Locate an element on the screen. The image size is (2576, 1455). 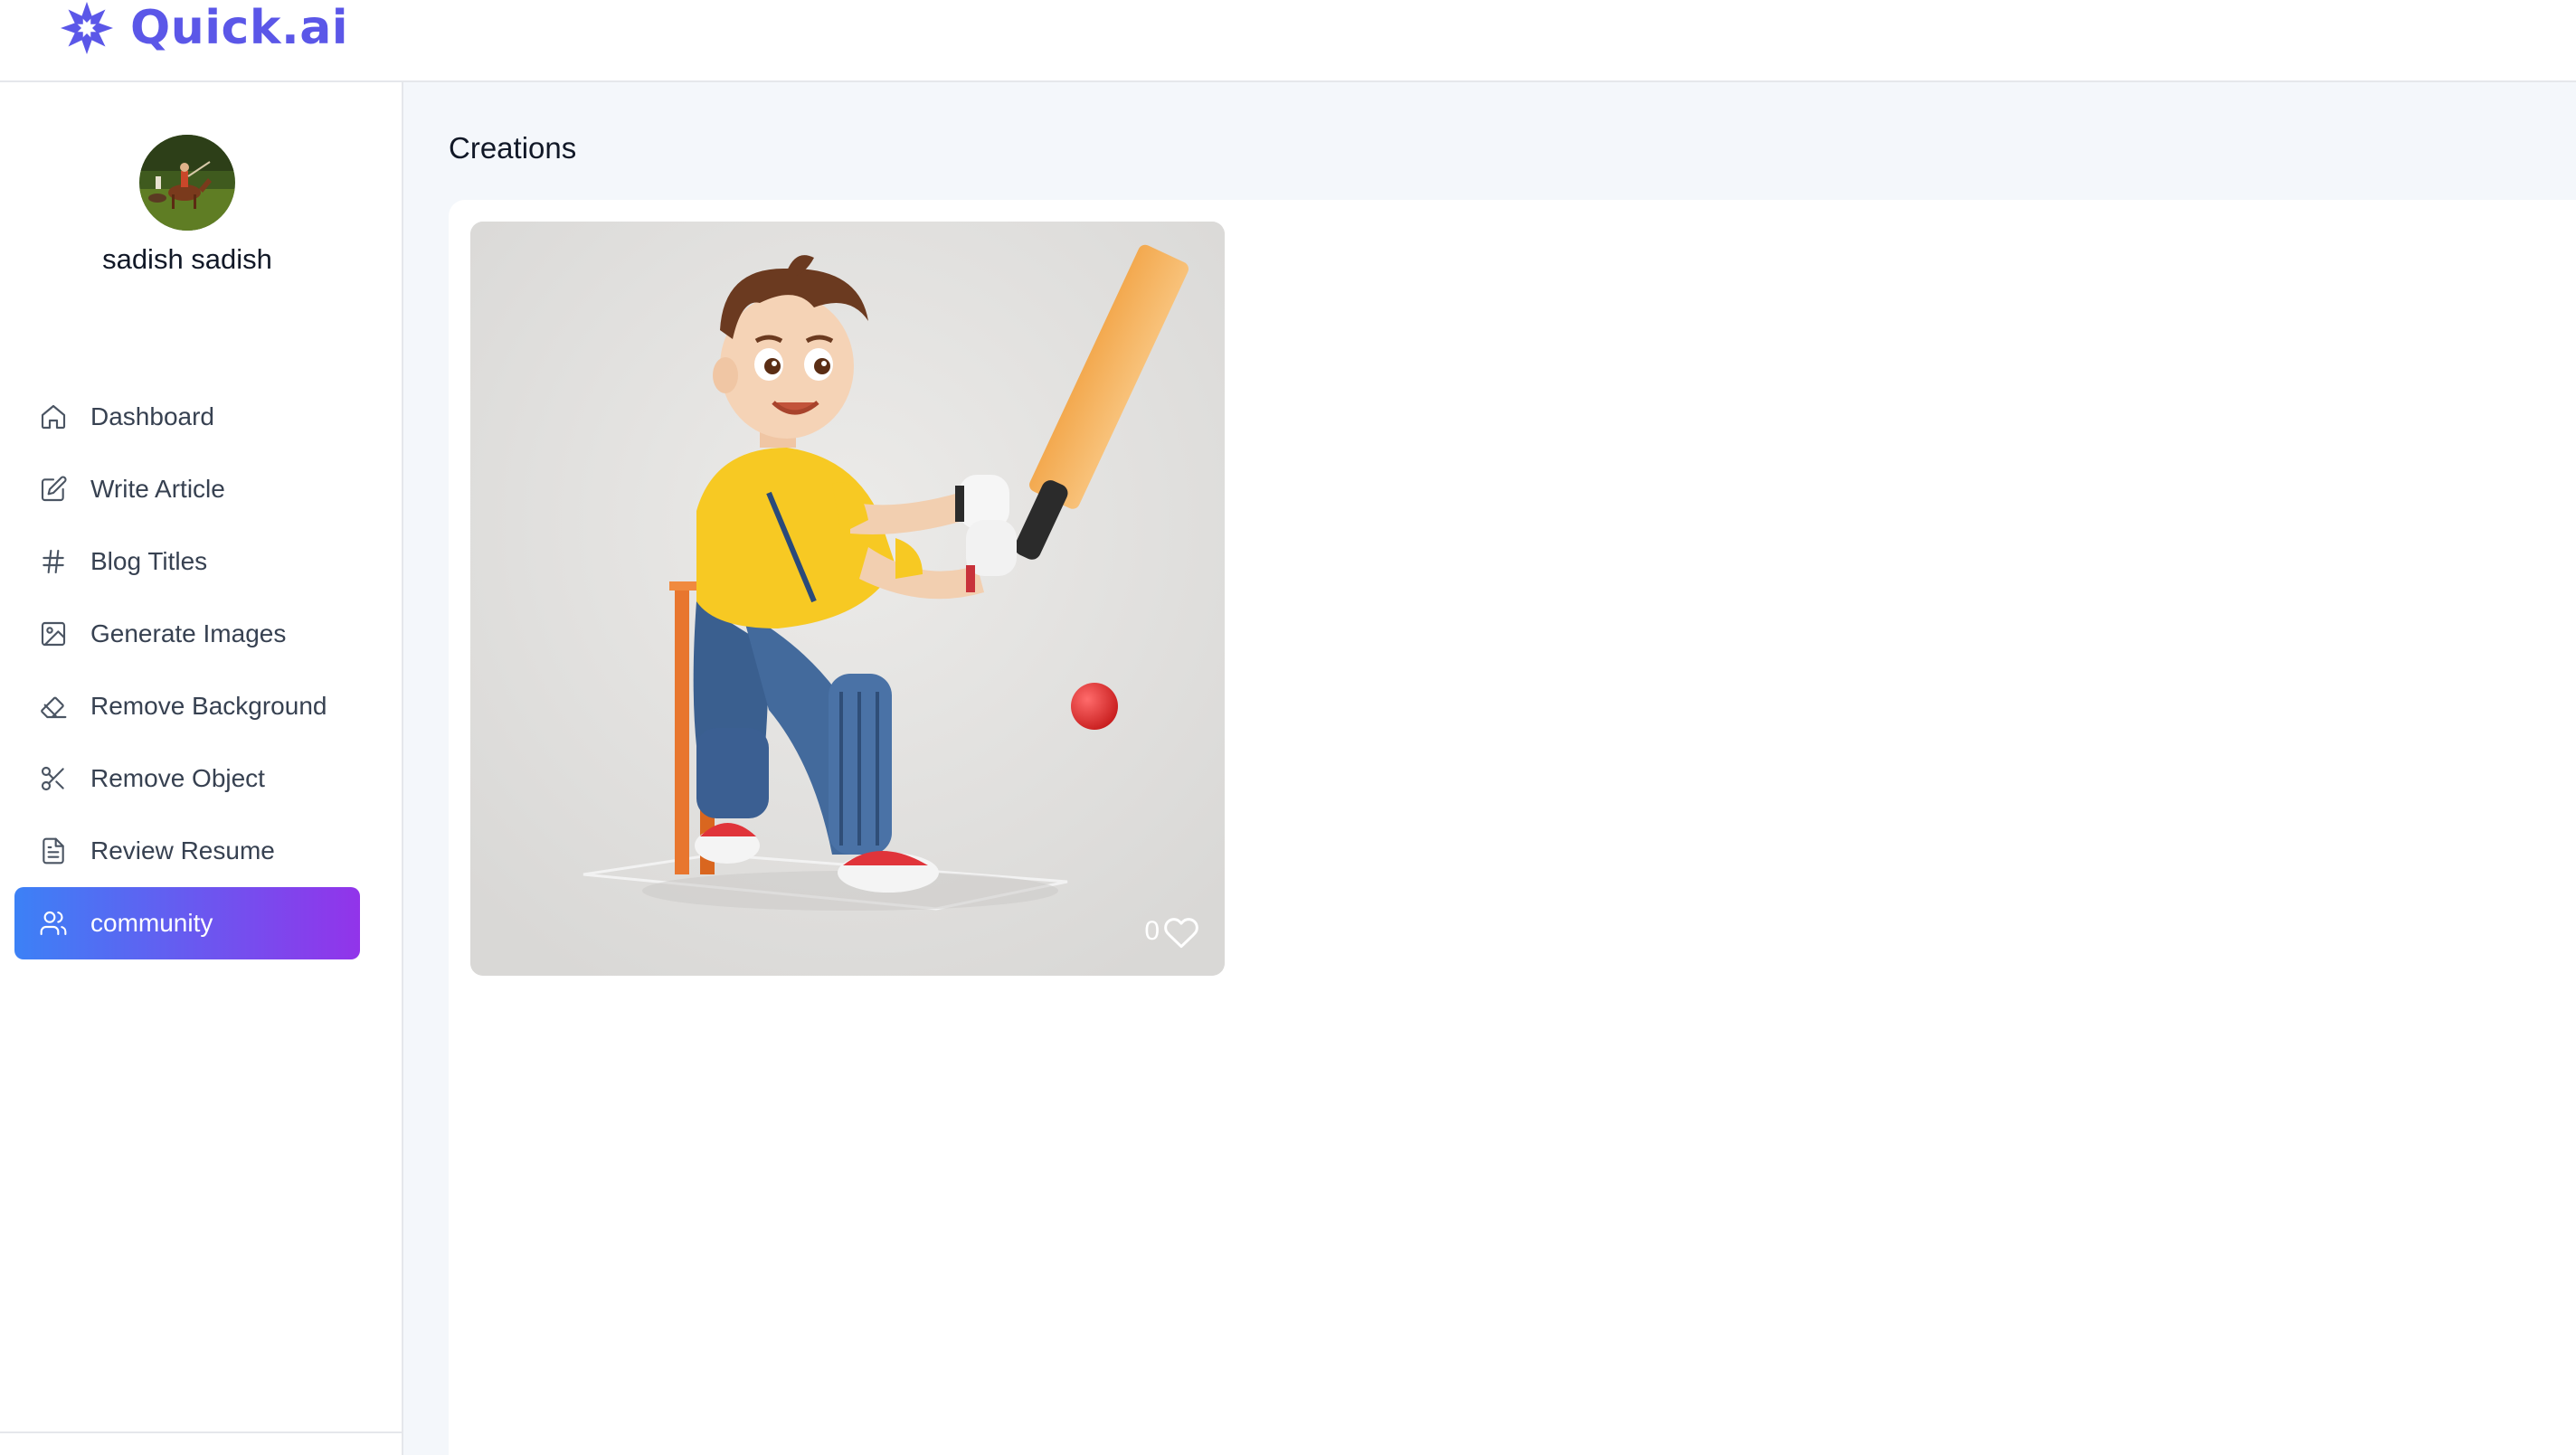
sidebar-item-write-article: Write Article is located at coordinates (187, 489).